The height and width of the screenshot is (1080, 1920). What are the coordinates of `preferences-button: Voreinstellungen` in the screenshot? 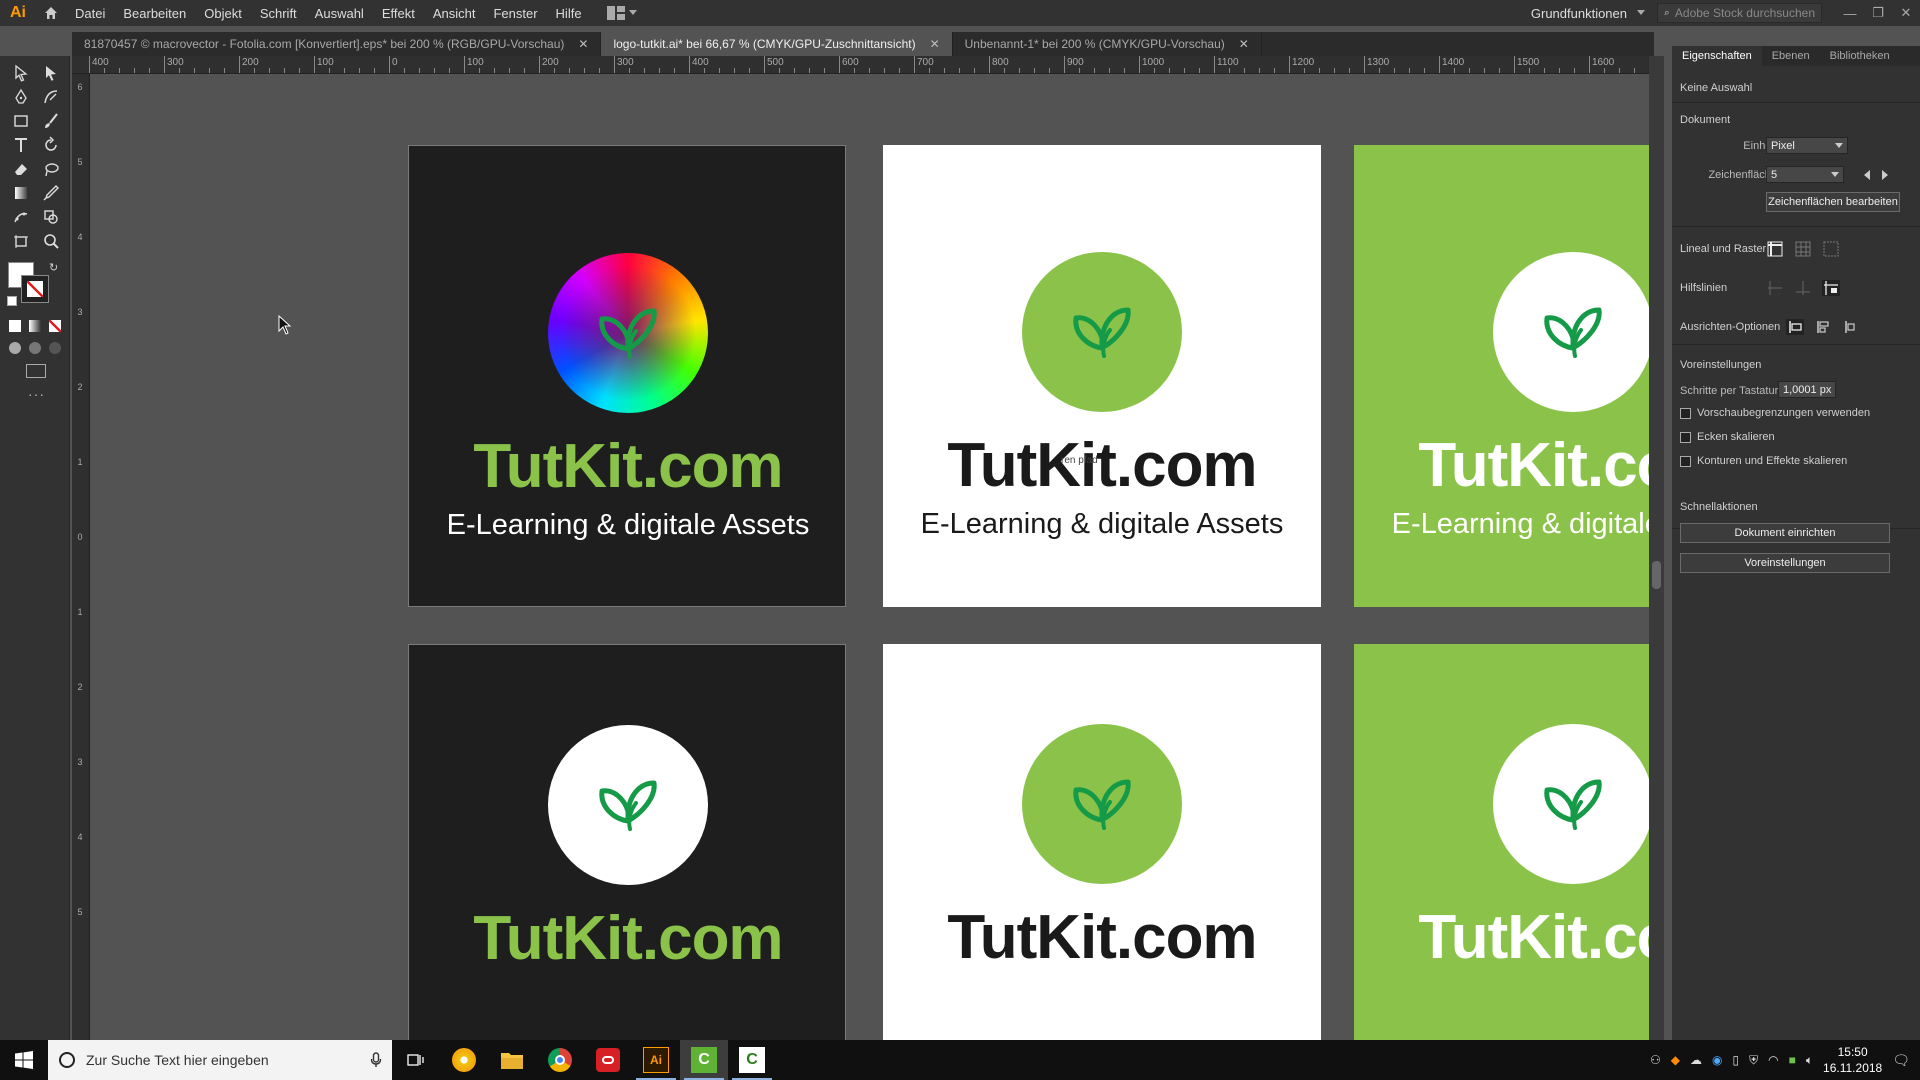 It's located at (1785, 563).